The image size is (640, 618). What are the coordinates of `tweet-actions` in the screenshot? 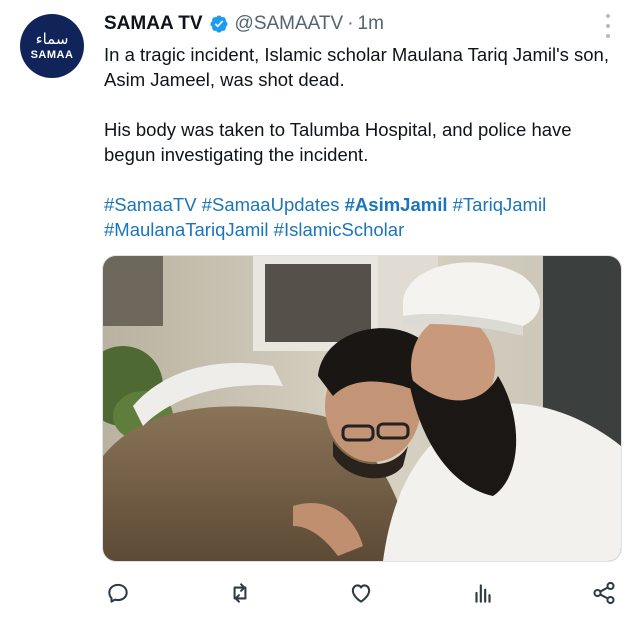 It's located at (361, 593).